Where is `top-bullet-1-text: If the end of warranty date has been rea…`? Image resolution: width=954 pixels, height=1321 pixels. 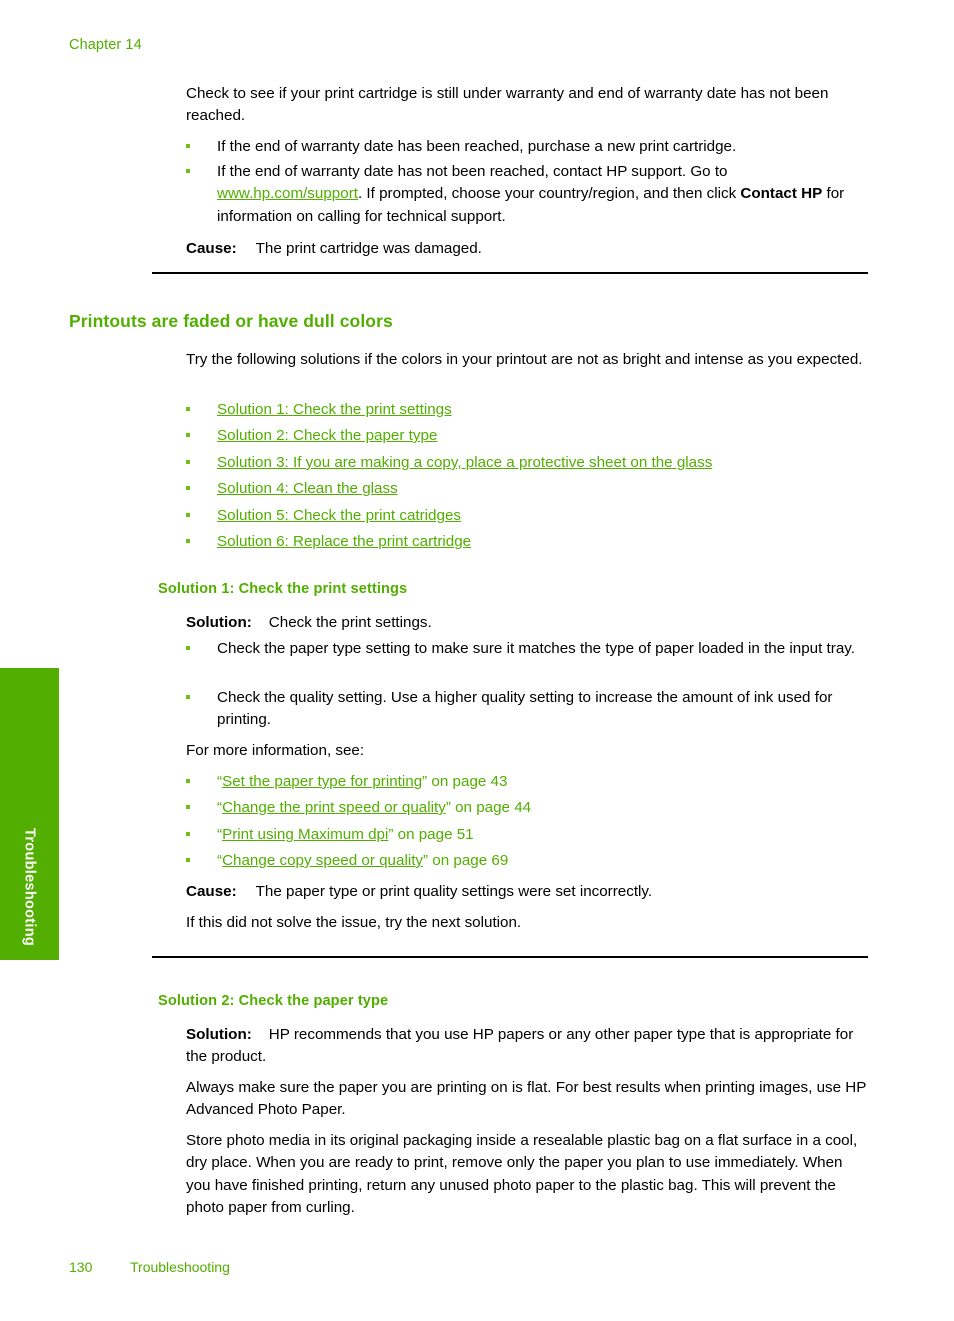
top-bullet-1-text: If the end of warranty date has been rea… is located at coordinates (477, 146).